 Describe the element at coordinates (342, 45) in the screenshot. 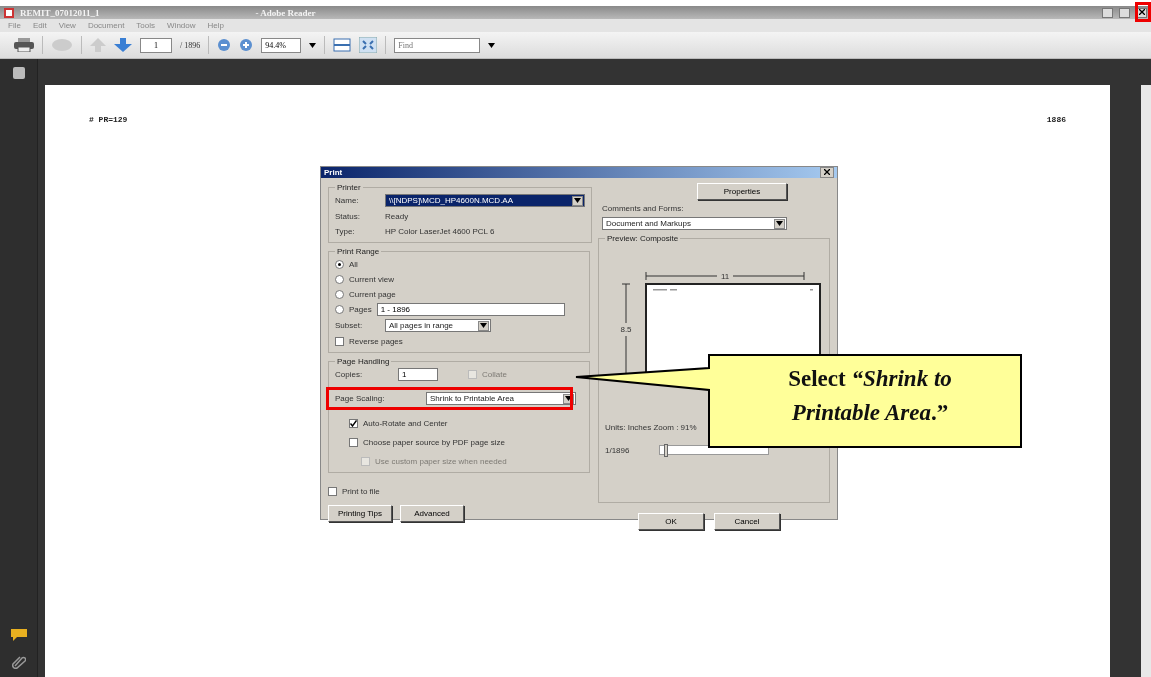

I see `fit-width-icon` at that location.